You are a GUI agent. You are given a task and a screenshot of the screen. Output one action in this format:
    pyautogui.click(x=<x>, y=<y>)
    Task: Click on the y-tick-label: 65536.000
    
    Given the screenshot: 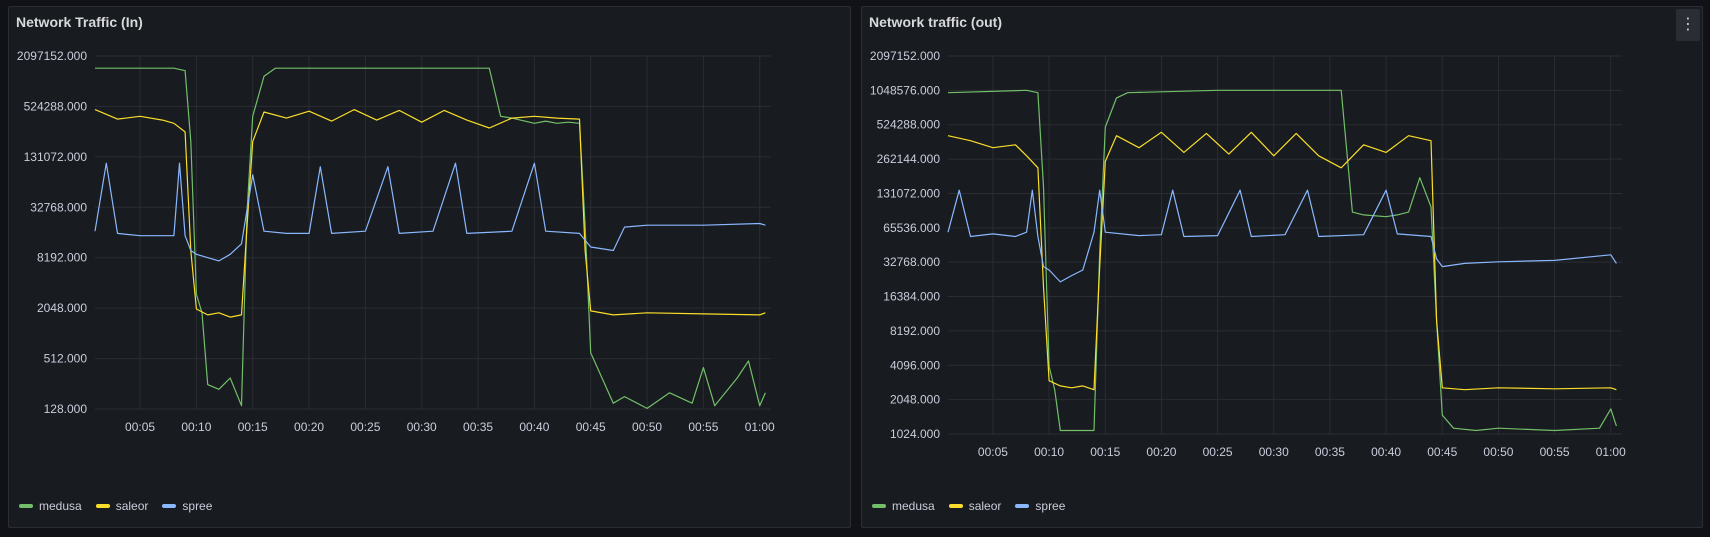 What is the action you would take?
    pyautogui.click(x=911, y=228)
    